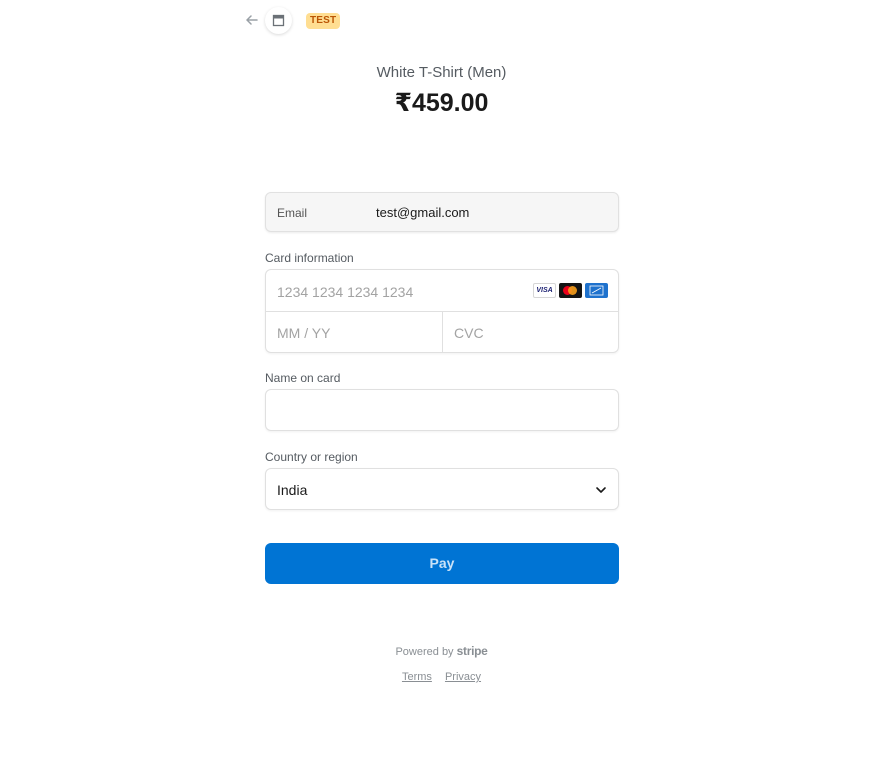 The height and width of the screenshot is (779, 891). What do you see at coordinates (442, 410) in the screenshot?
I see `name-on-card-input` at bounding box center [442, 410].